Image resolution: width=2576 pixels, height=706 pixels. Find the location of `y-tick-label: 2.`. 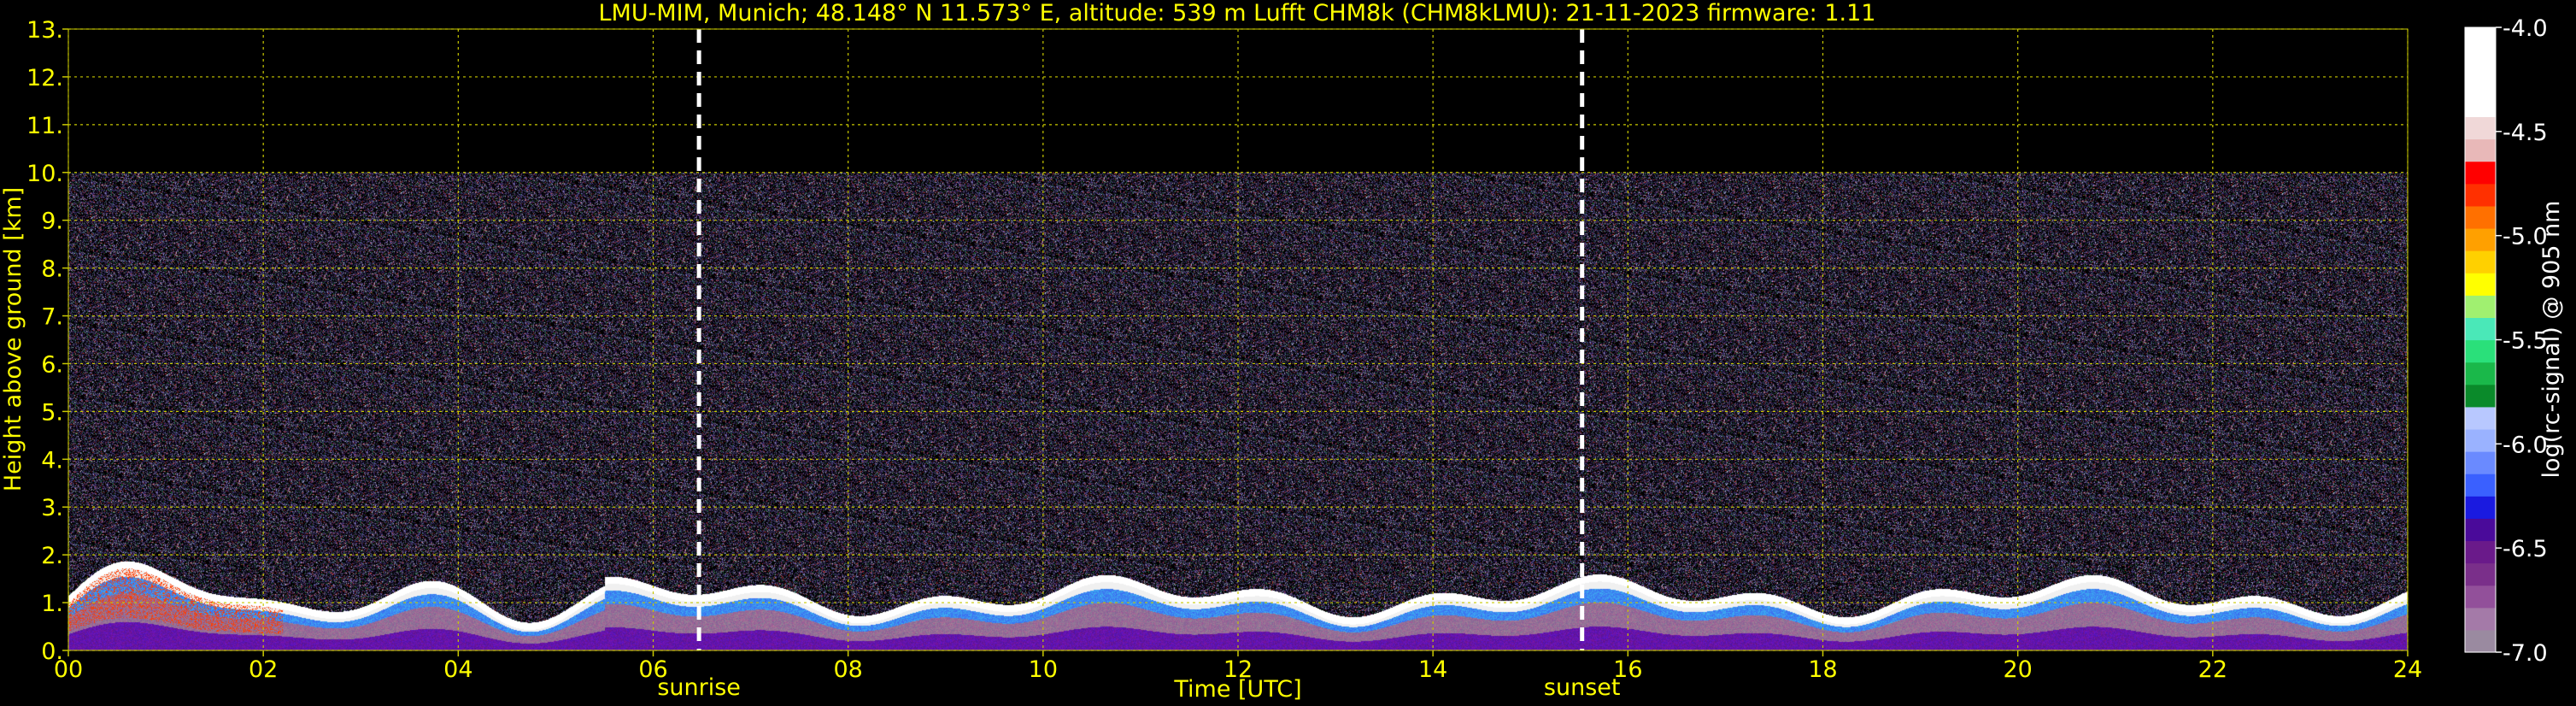

y-tick-label: 2. is located at coordinates (52, 556).